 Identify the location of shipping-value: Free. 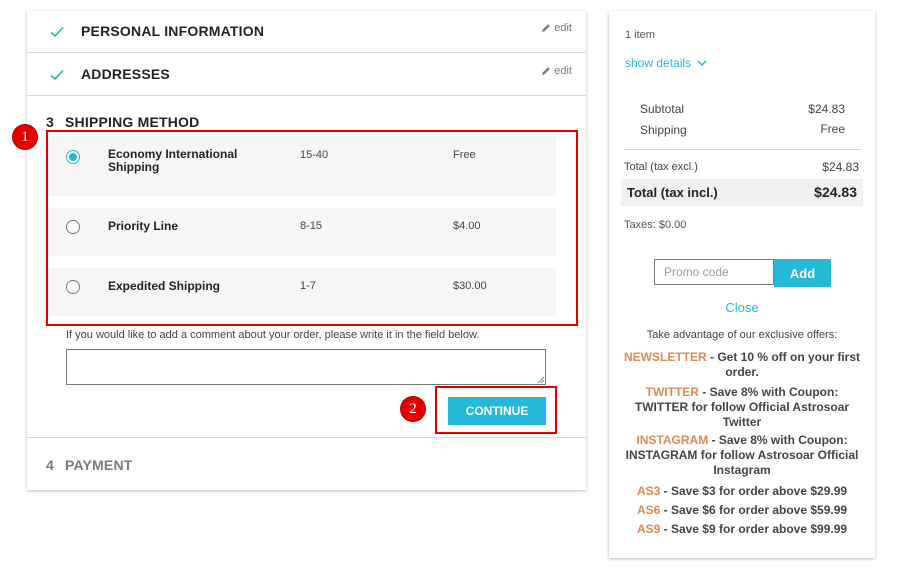
(832, 129).